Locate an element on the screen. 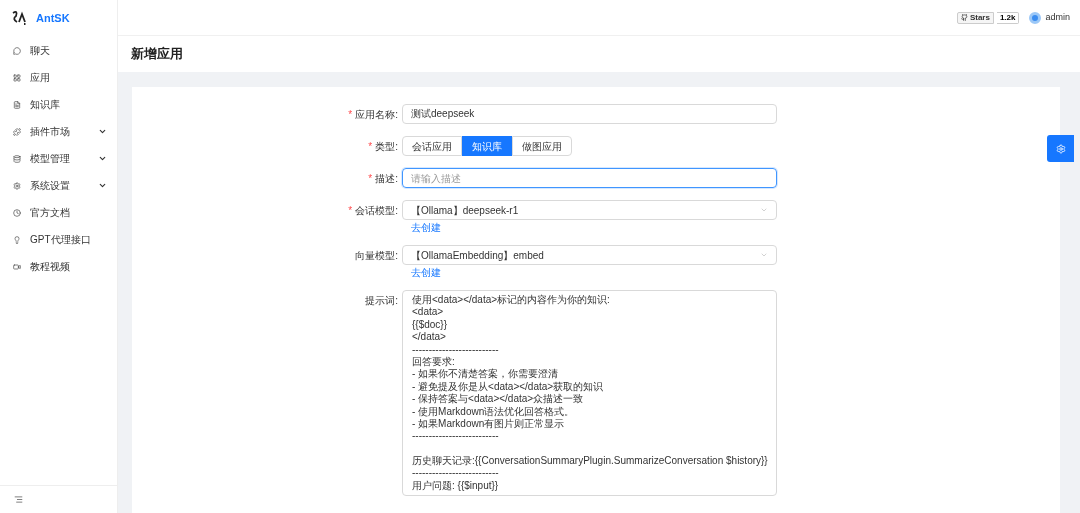 Image resolution: width=1080 pixels, height=513 pixels. field-label: 向量模型: is located at coordinates (376, 256).